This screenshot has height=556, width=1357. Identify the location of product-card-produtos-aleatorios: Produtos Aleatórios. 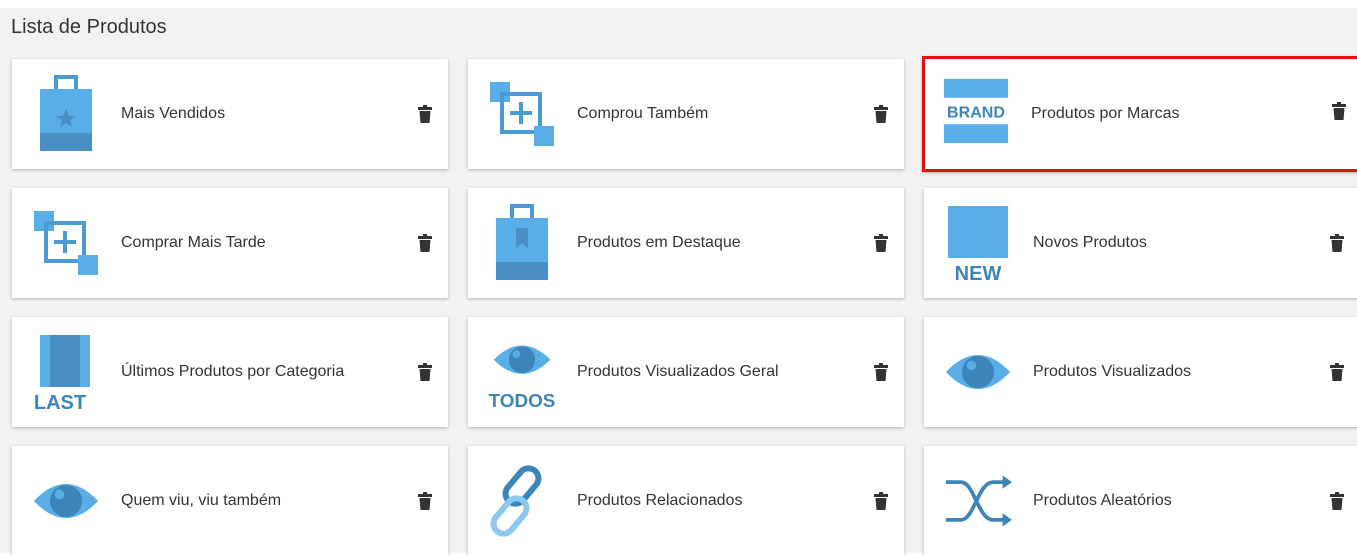
(1140, 501).